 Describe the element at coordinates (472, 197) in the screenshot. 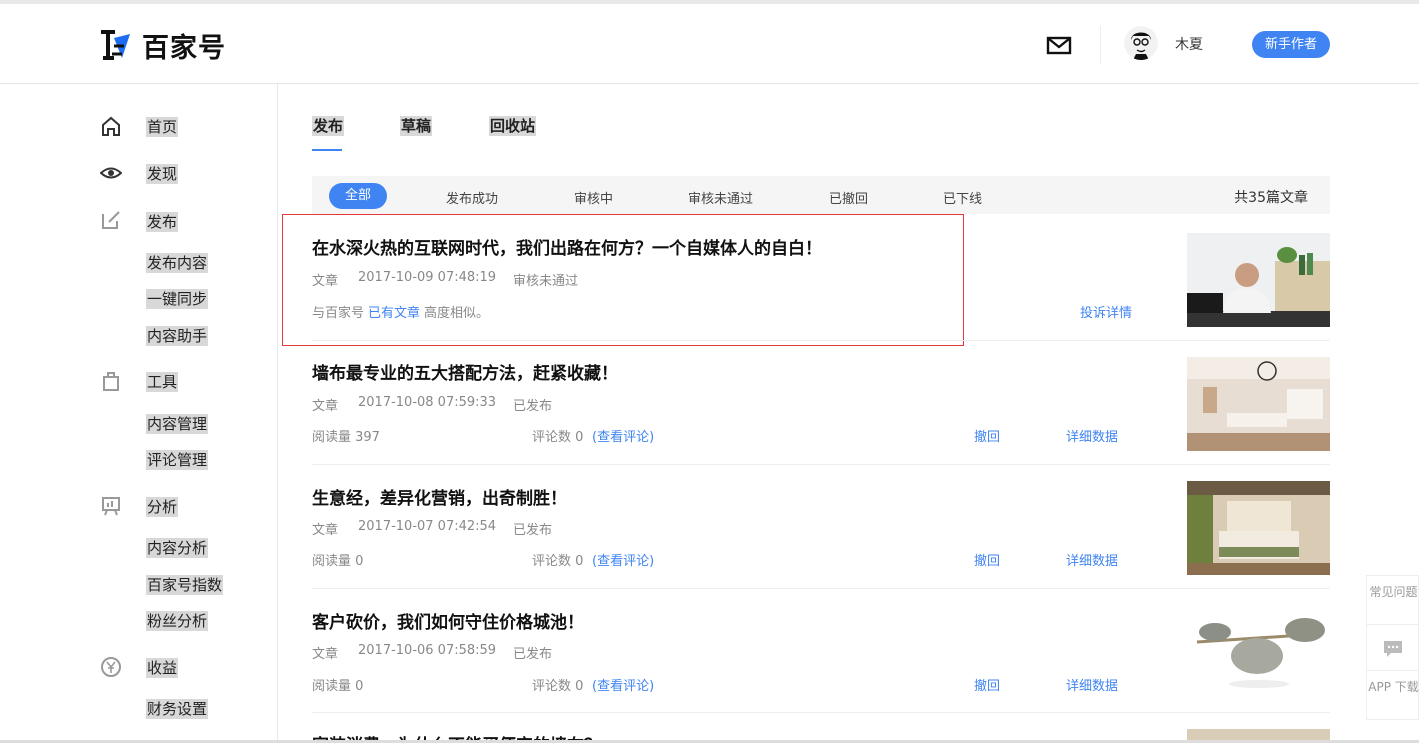

I see `filter-published-success: 发布成功` at that location.